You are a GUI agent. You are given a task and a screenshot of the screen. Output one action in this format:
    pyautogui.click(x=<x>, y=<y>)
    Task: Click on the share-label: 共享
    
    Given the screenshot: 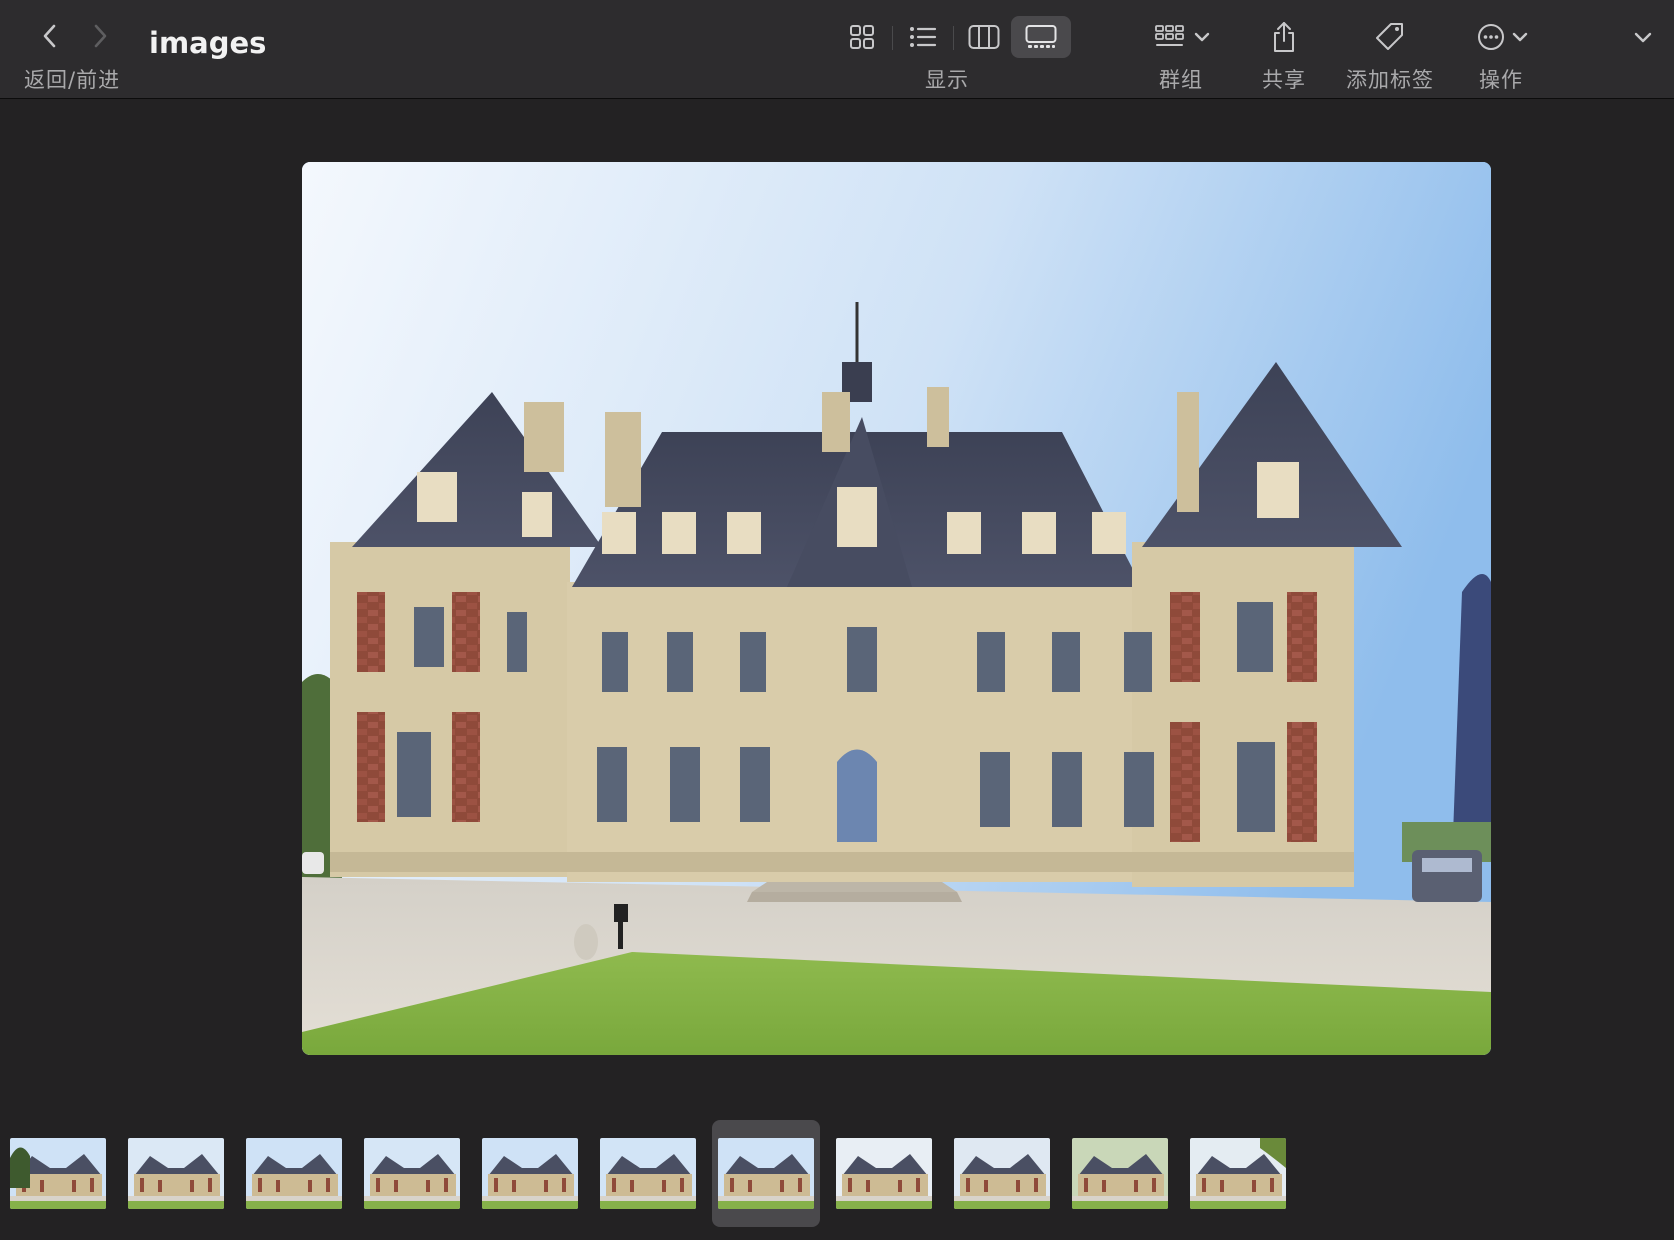 What is the action you would take?
    pyautogui.click(x=1284, y=80)
    